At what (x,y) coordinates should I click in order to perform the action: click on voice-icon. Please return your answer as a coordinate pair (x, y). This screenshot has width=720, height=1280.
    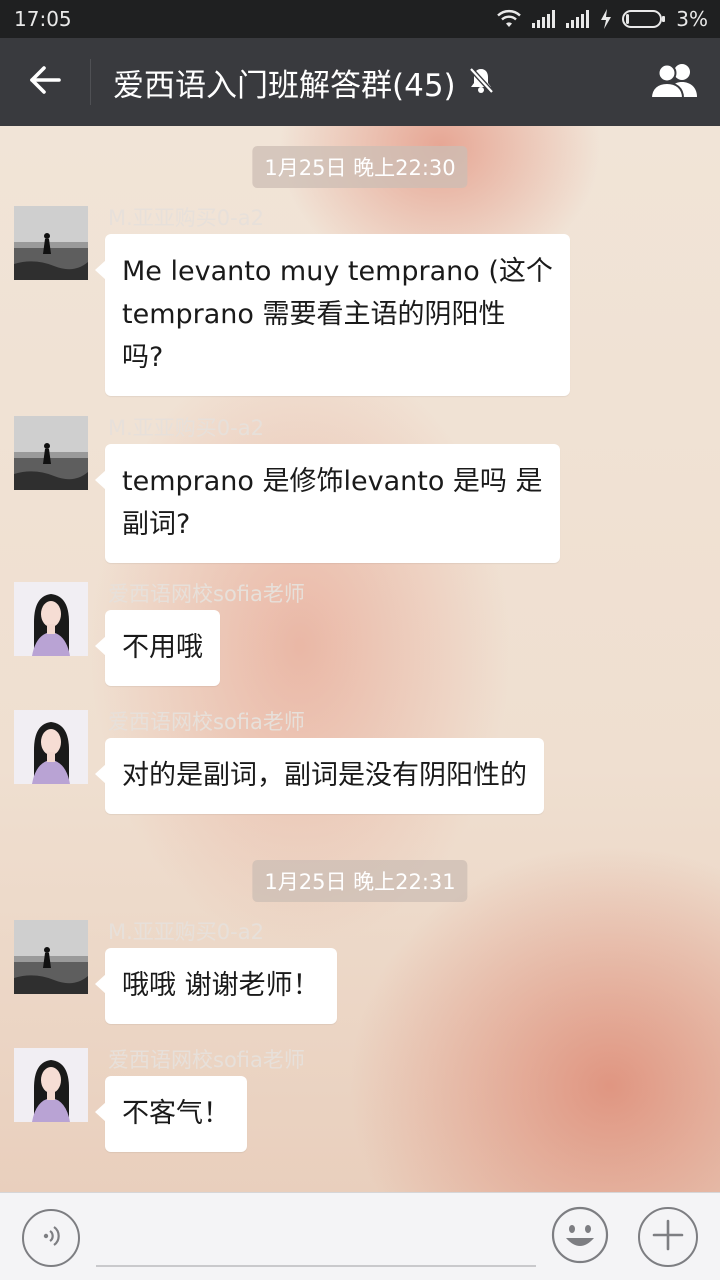
    Looking at the image, I should click on (51, 1238).